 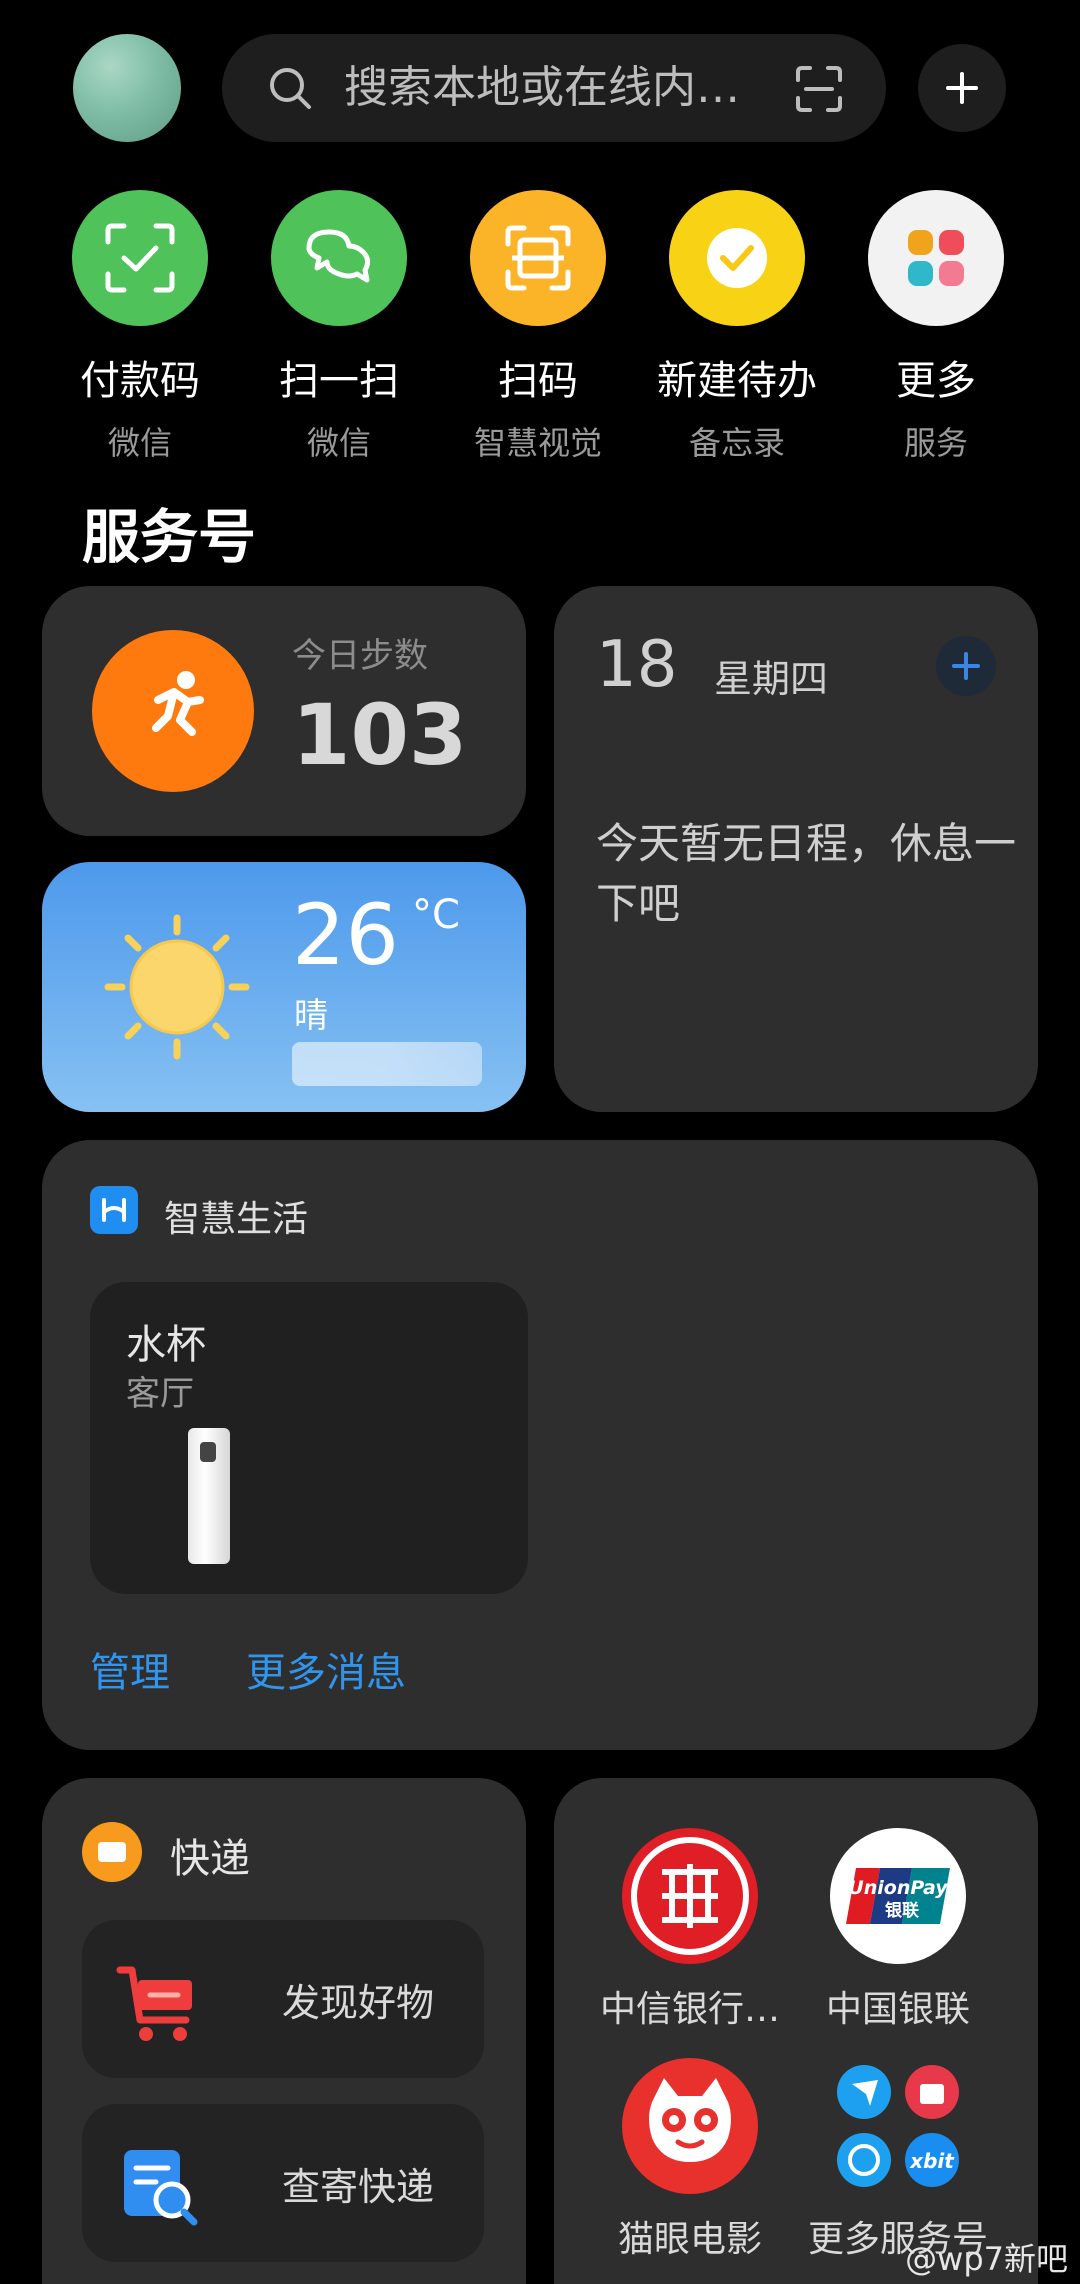 I want to click on device-name: 水杯, so click(x=166, y=1345).